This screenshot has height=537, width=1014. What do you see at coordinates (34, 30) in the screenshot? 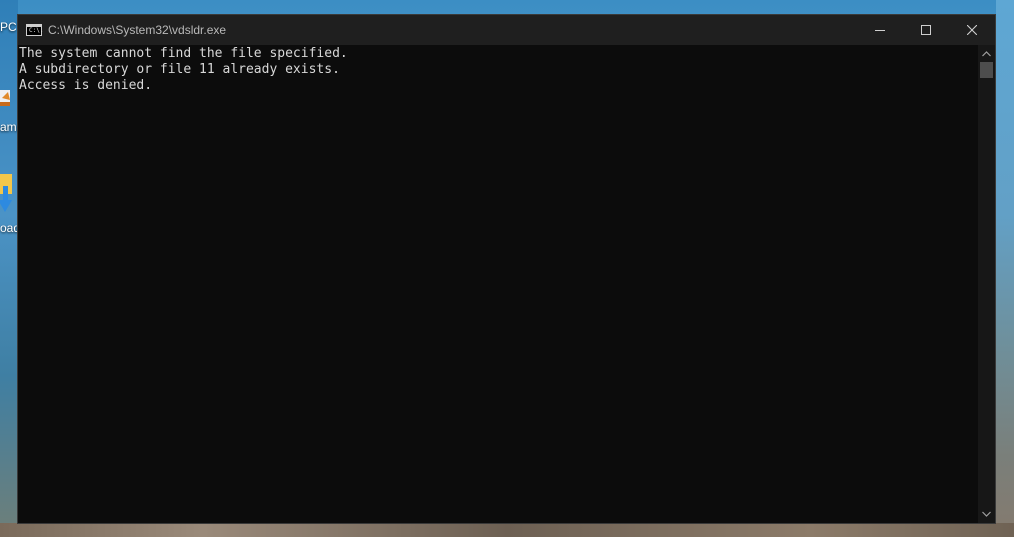
I see `console-icon: C:\.` at bounding box center [34, 30].